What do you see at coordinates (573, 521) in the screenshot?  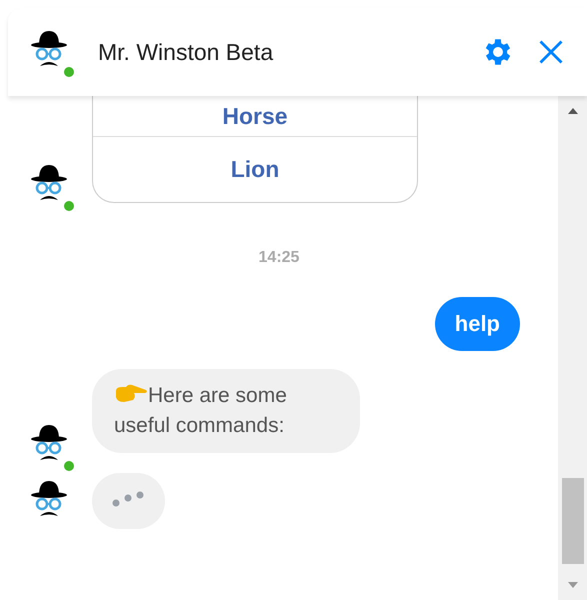 I see `scrollbar-thumb` at bounding box center [573, 521].